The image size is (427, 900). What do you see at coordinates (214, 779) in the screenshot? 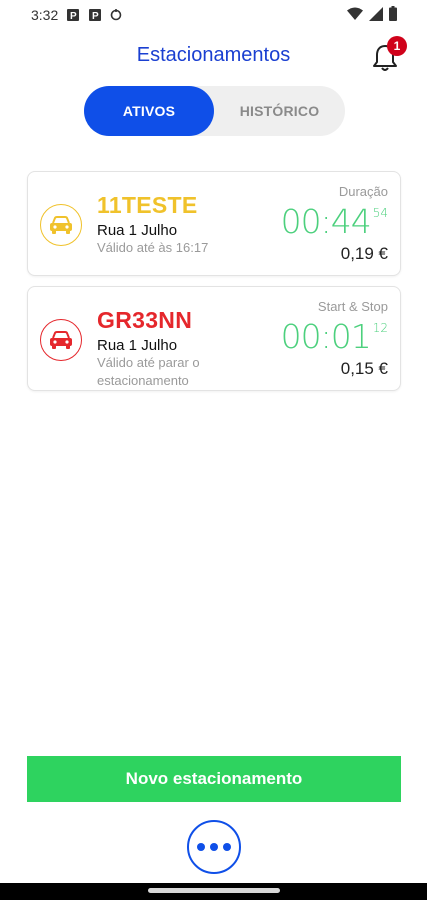
I see `new-parking-button: Novo estacionamento` at bounding box center [214, 779].